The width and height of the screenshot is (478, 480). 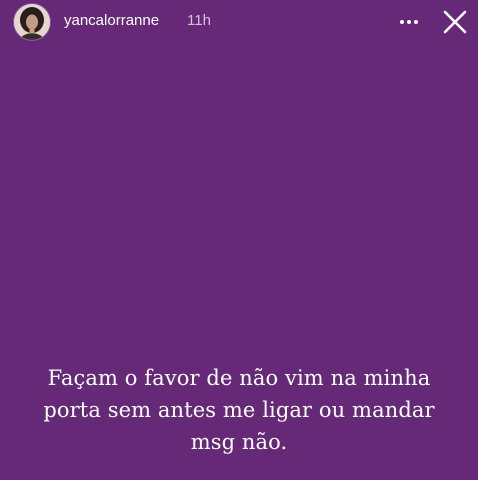 I want to click on close-button, so click(x=455, y=22).